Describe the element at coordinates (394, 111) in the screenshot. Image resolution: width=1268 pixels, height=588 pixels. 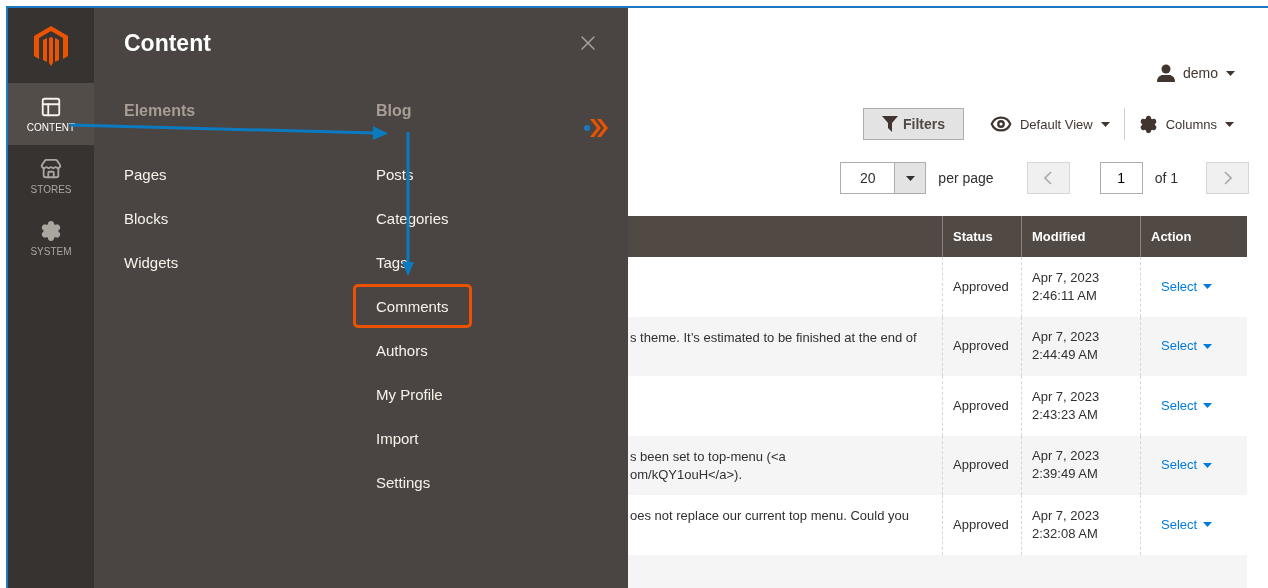
I see `menu-heading: Blog` at that location.